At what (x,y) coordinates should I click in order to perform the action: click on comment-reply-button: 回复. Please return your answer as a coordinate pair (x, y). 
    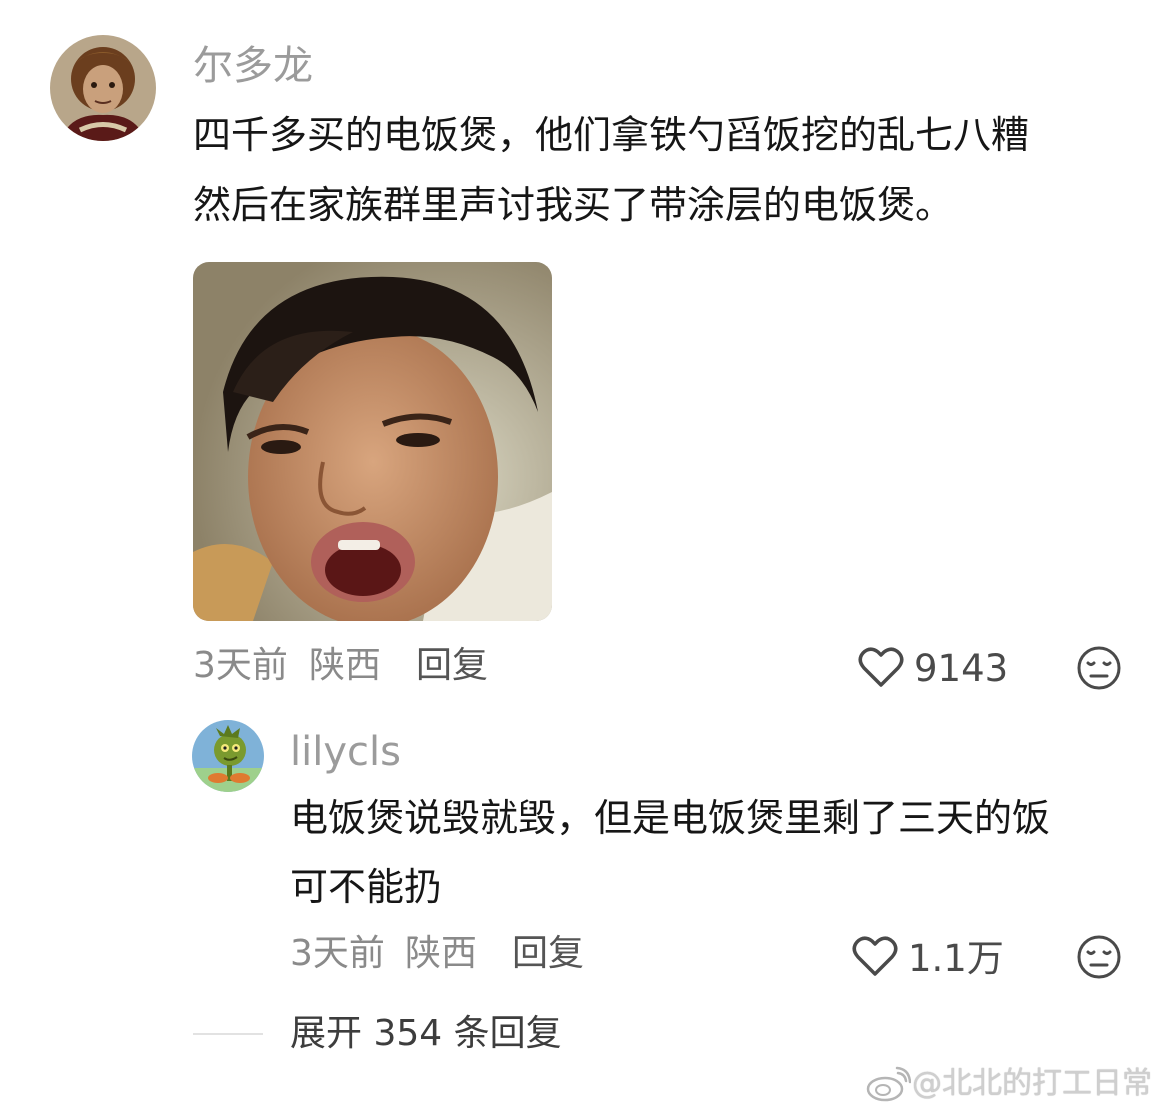
    Looking at the image, I should click on (452, 666).